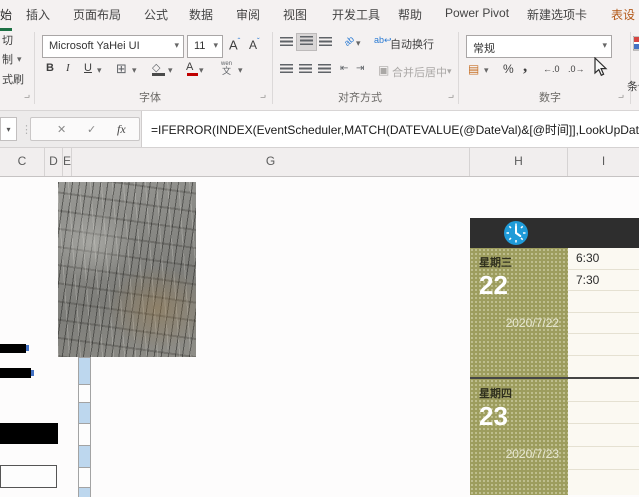 The height and width of the screenshot is (497, 639). I want to click on font-group-label: 字体, so click(150, 98).